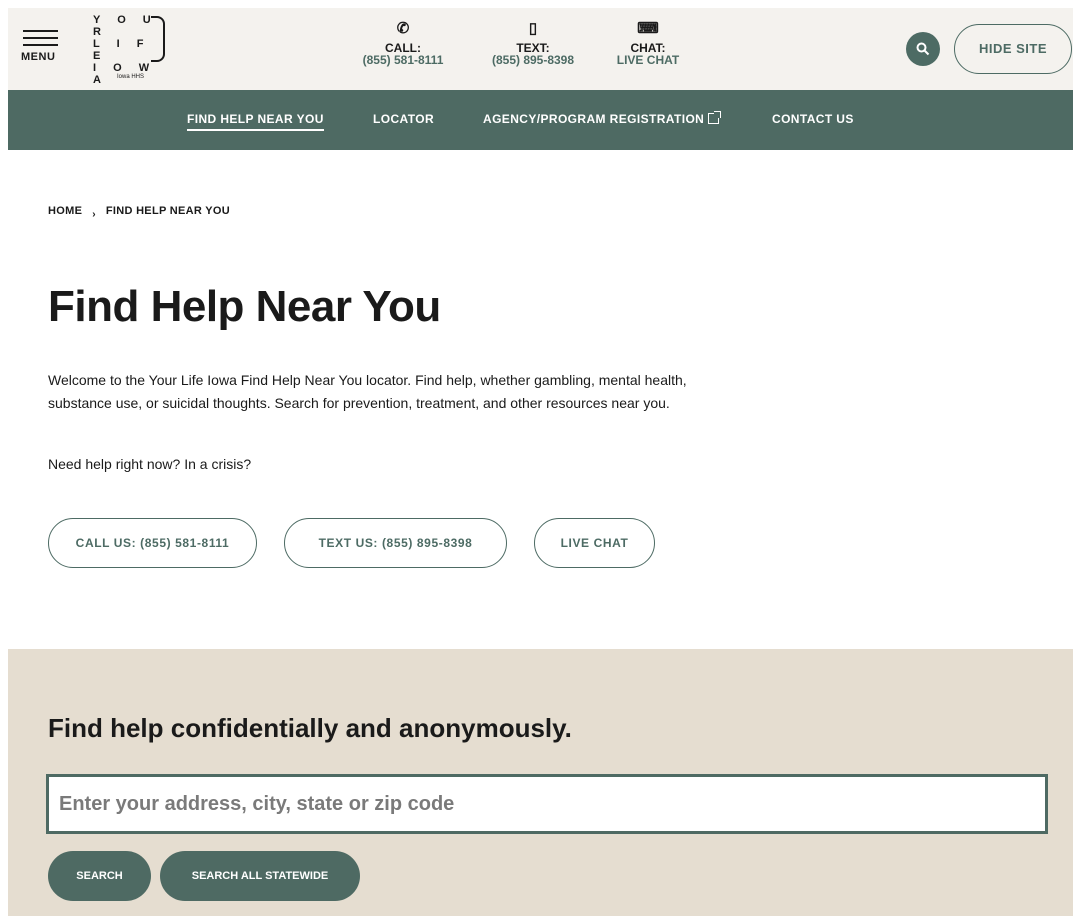 This screenshot has height=916, width=1073. Describe the element at coordinates (244, 306) in the screenshot. I see `page-title: Find Help Near You` at that location.